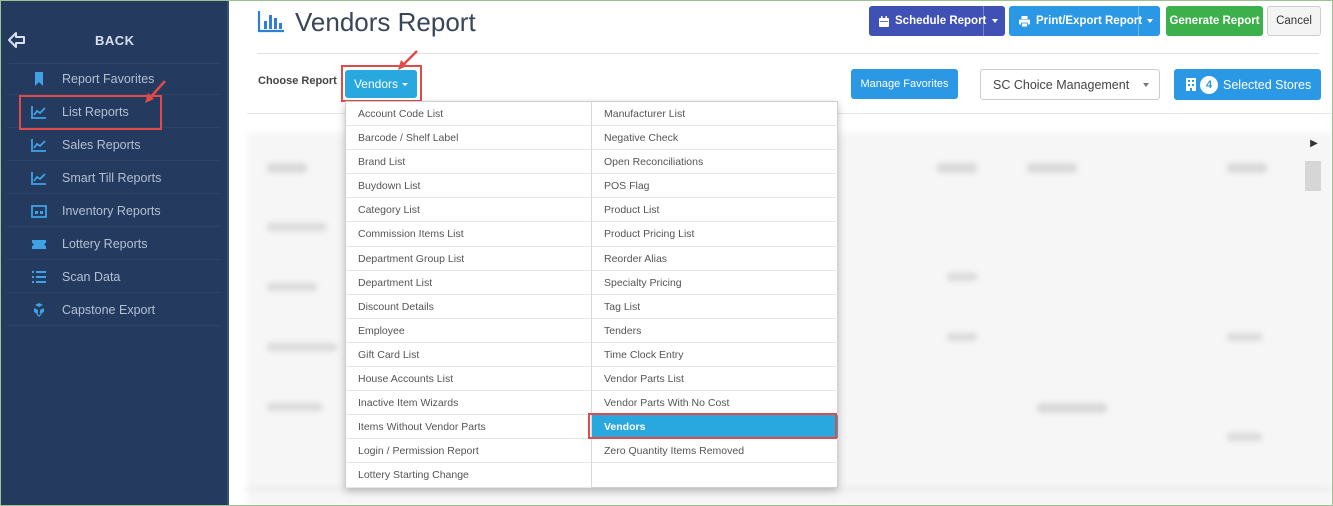 The height and width of the screenshot is (506, 1333). Describe the element at coordinates (468, 138) in the screenshot. I see `menu-item: Barcode / Shelf Label` at that location.